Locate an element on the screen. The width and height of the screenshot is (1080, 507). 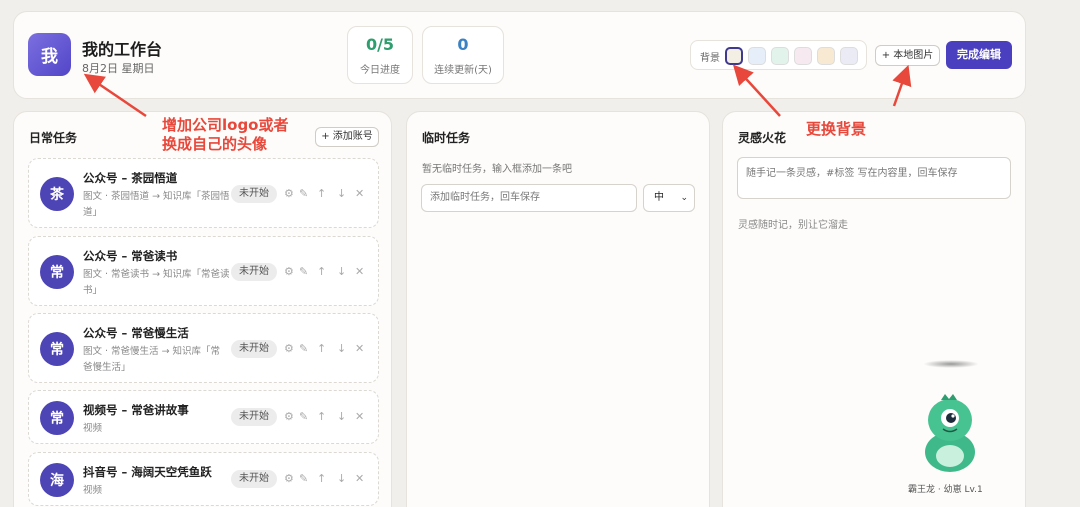
stat-progress-label: 今日进度 is located at coordinates (380, 70).